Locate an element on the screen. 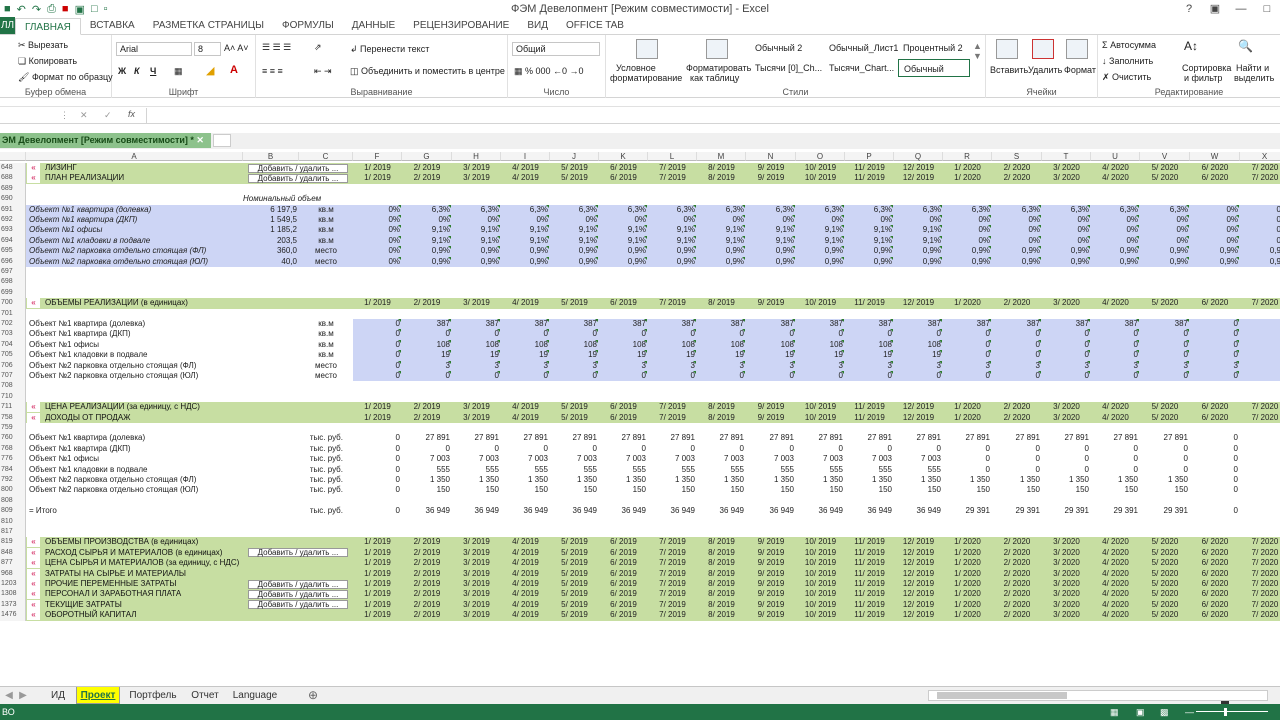  nominal-volume-cell: 6 197,9 is located at coordinates (271, 209).